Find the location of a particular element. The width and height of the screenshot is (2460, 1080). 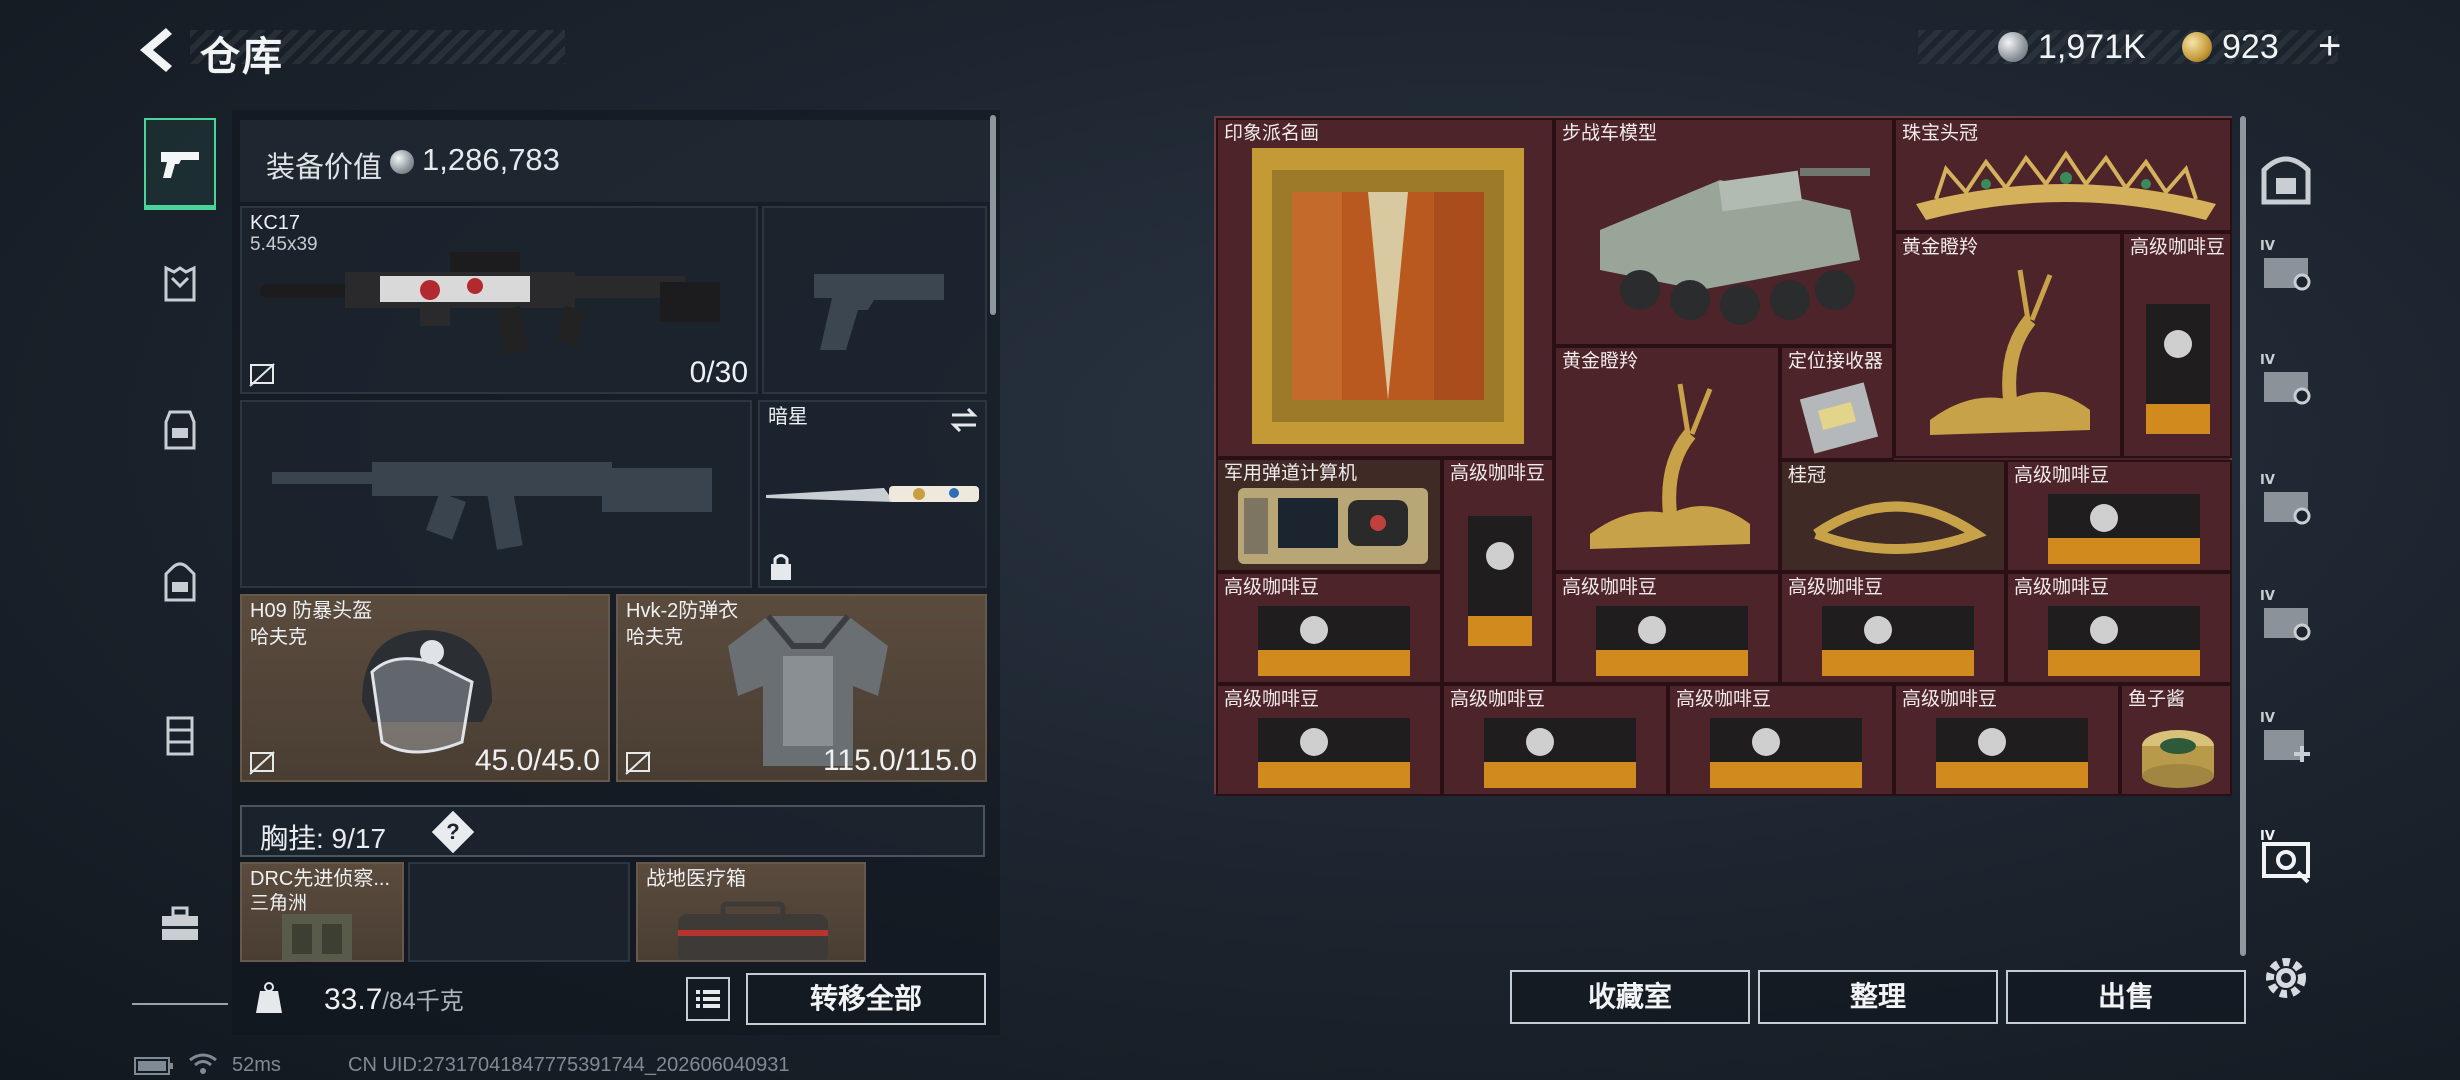

uid-text: CN UID:27317041847775391744_202606040931 is located at coordinates (569, 1065).